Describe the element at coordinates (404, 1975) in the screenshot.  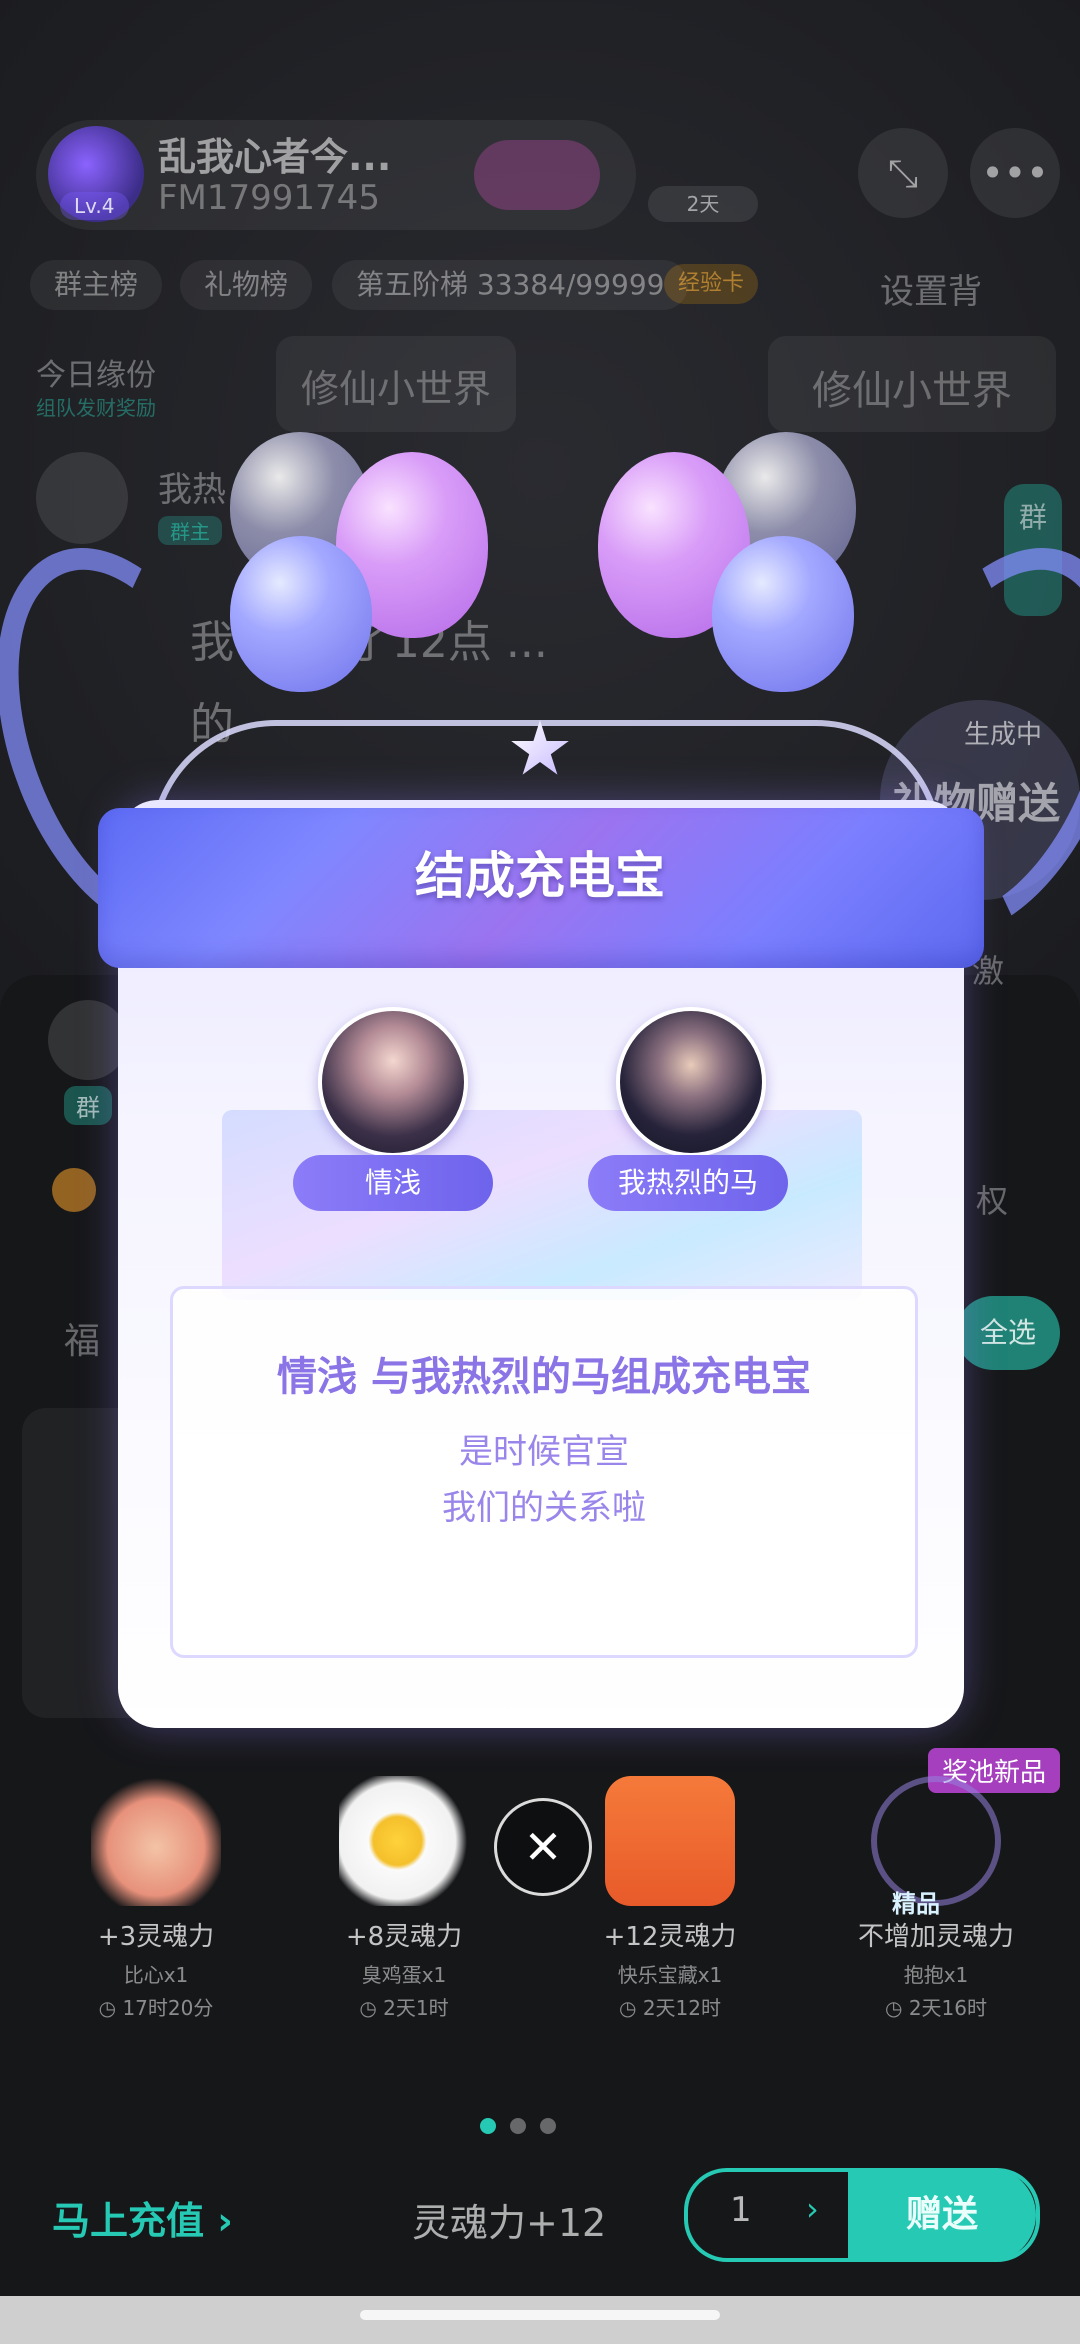
I see `gift-name: 臭鸡蛋x1` at that location.